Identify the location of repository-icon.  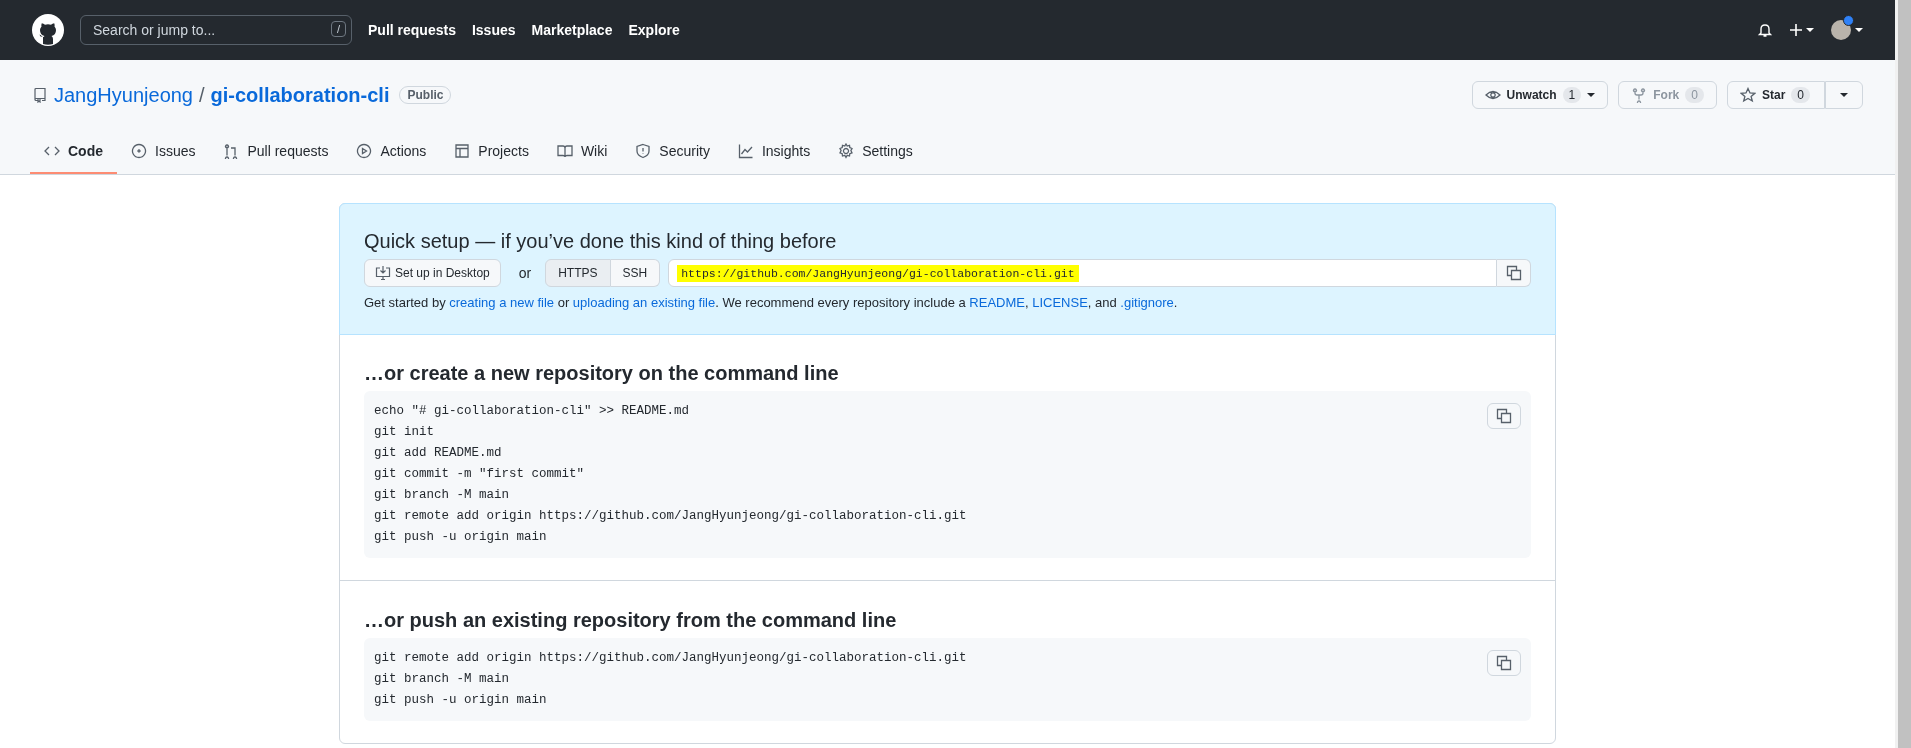
(40, 95).